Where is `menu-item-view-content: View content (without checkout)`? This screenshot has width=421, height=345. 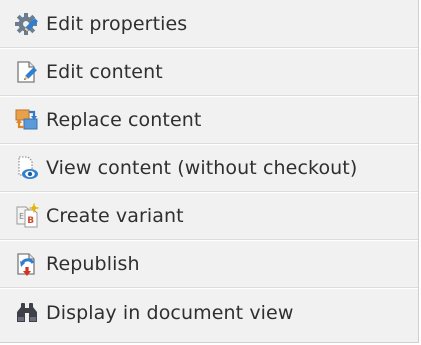
menu-item-view-content: View content (without checkout) is located at coordinates (209, 168).